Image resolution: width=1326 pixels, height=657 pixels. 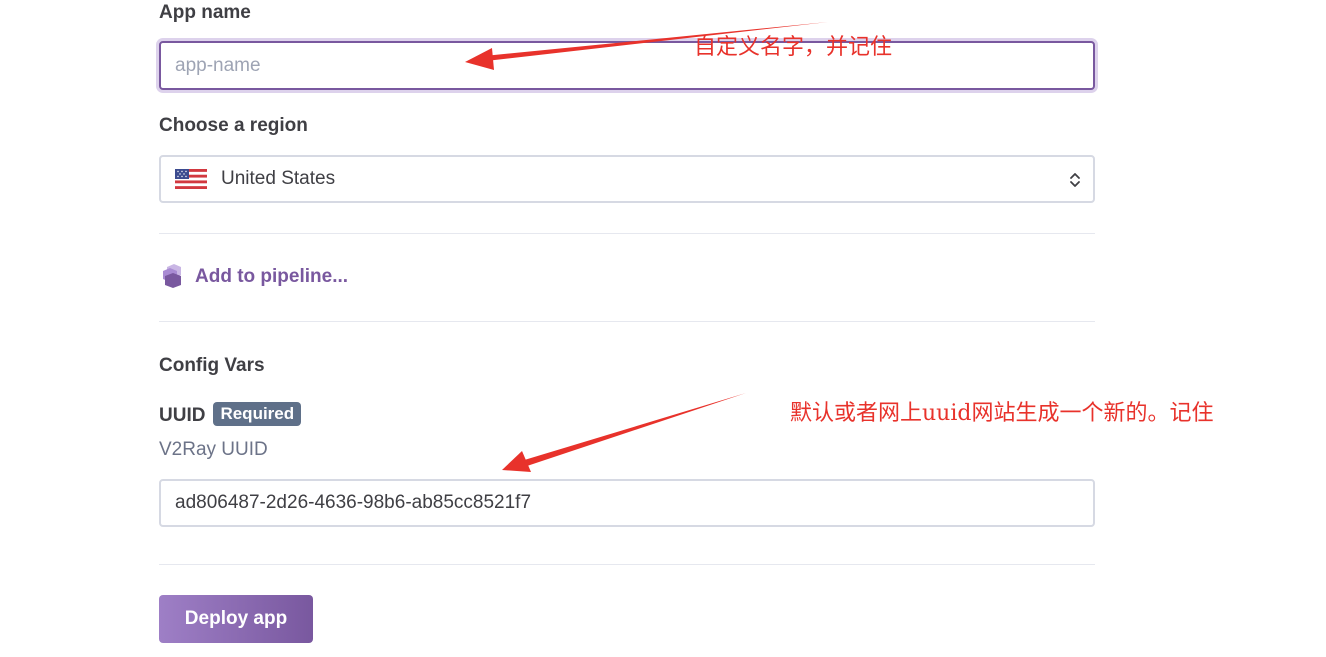 What do you see at coordinates (233, 125) in the screenshot?
I see `region-label: Choose a region` at bounding box center [233, 125].